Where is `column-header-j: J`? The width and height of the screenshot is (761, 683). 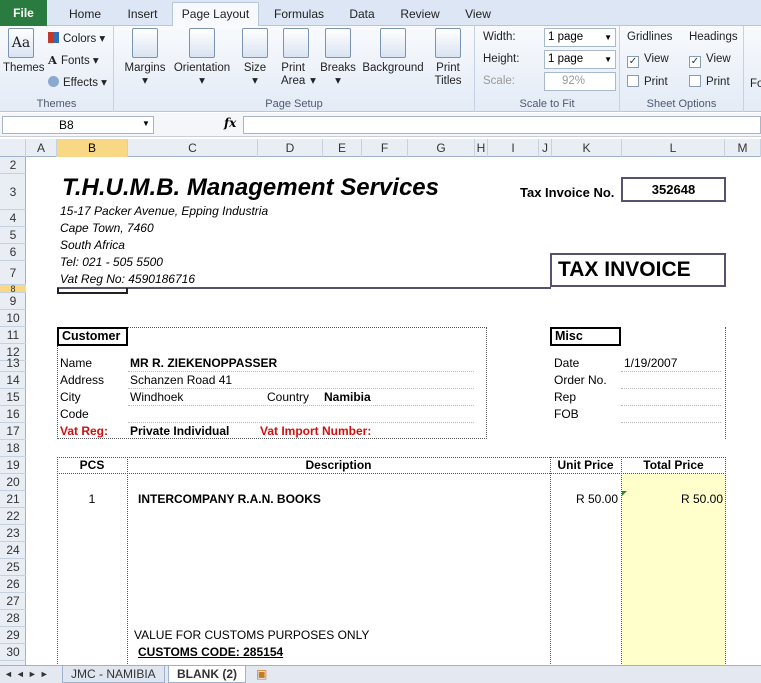 column-header-j: J is located at coordinates (545, 148).